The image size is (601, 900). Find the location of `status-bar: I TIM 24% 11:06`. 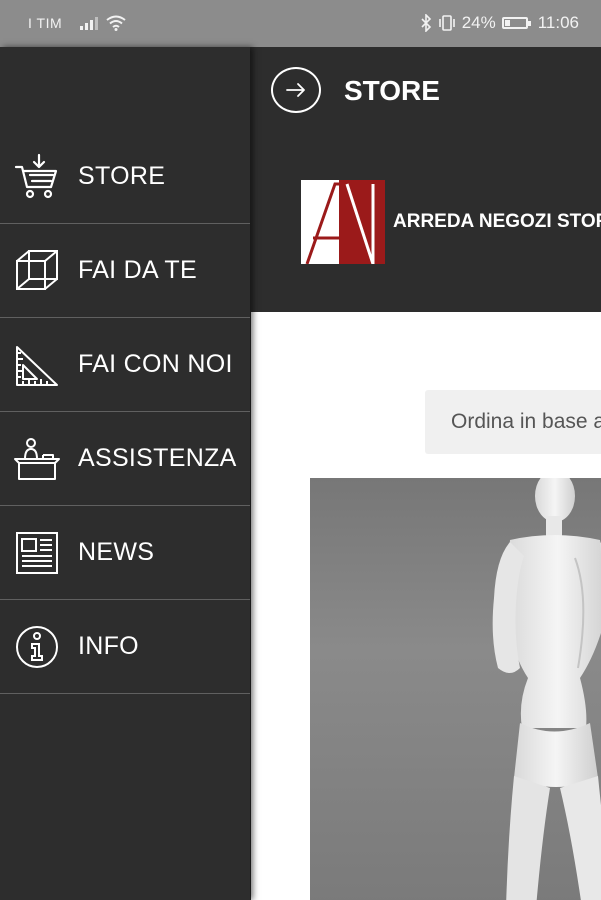

status-bar: I TIM 24% 11:06 is located at coordinates (300, 23).